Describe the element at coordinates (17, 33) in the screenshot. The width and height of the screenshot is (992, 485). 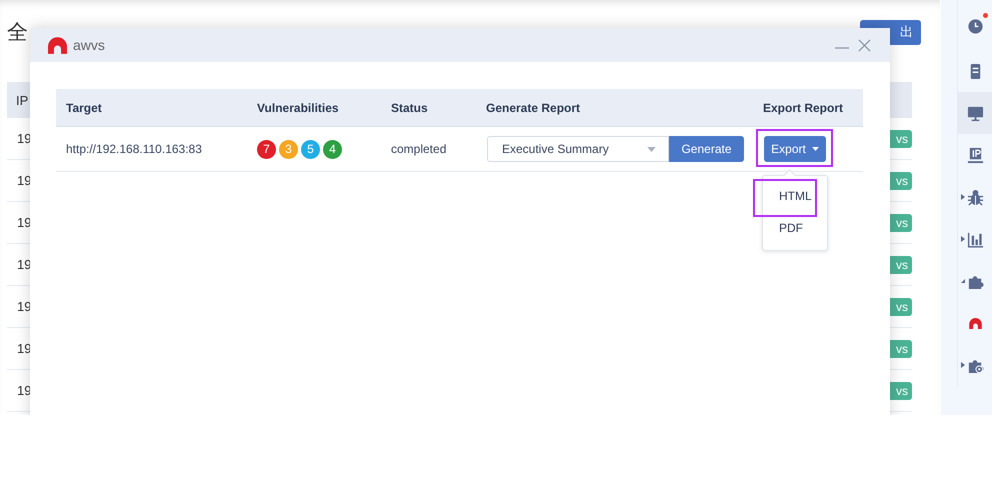
I see `page-title: 全` at that location.